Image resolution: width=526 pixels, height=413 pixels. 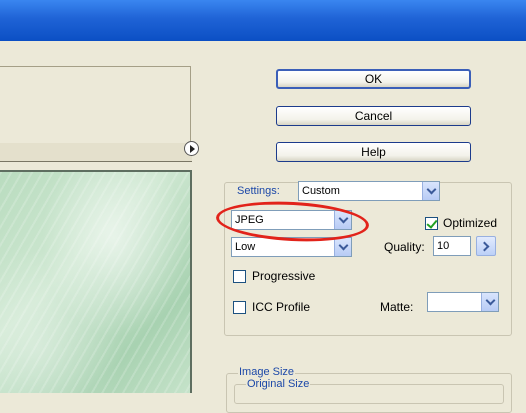 I want to click on chevron-right-icon, so click(x=486, y=246).